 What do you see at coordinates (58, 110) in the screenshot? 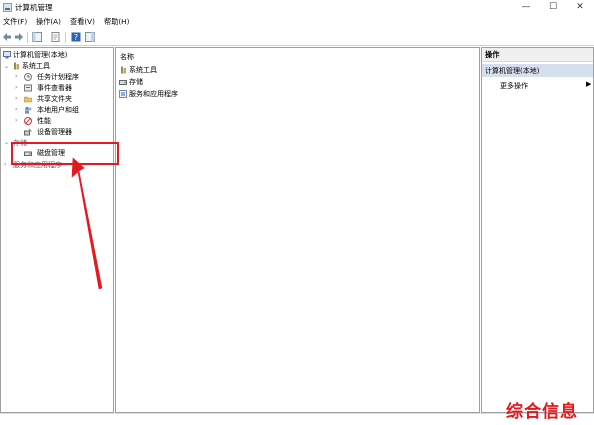
I see `tree-local-users-groups: 本地用户和组` at bounding box center [58, 110].